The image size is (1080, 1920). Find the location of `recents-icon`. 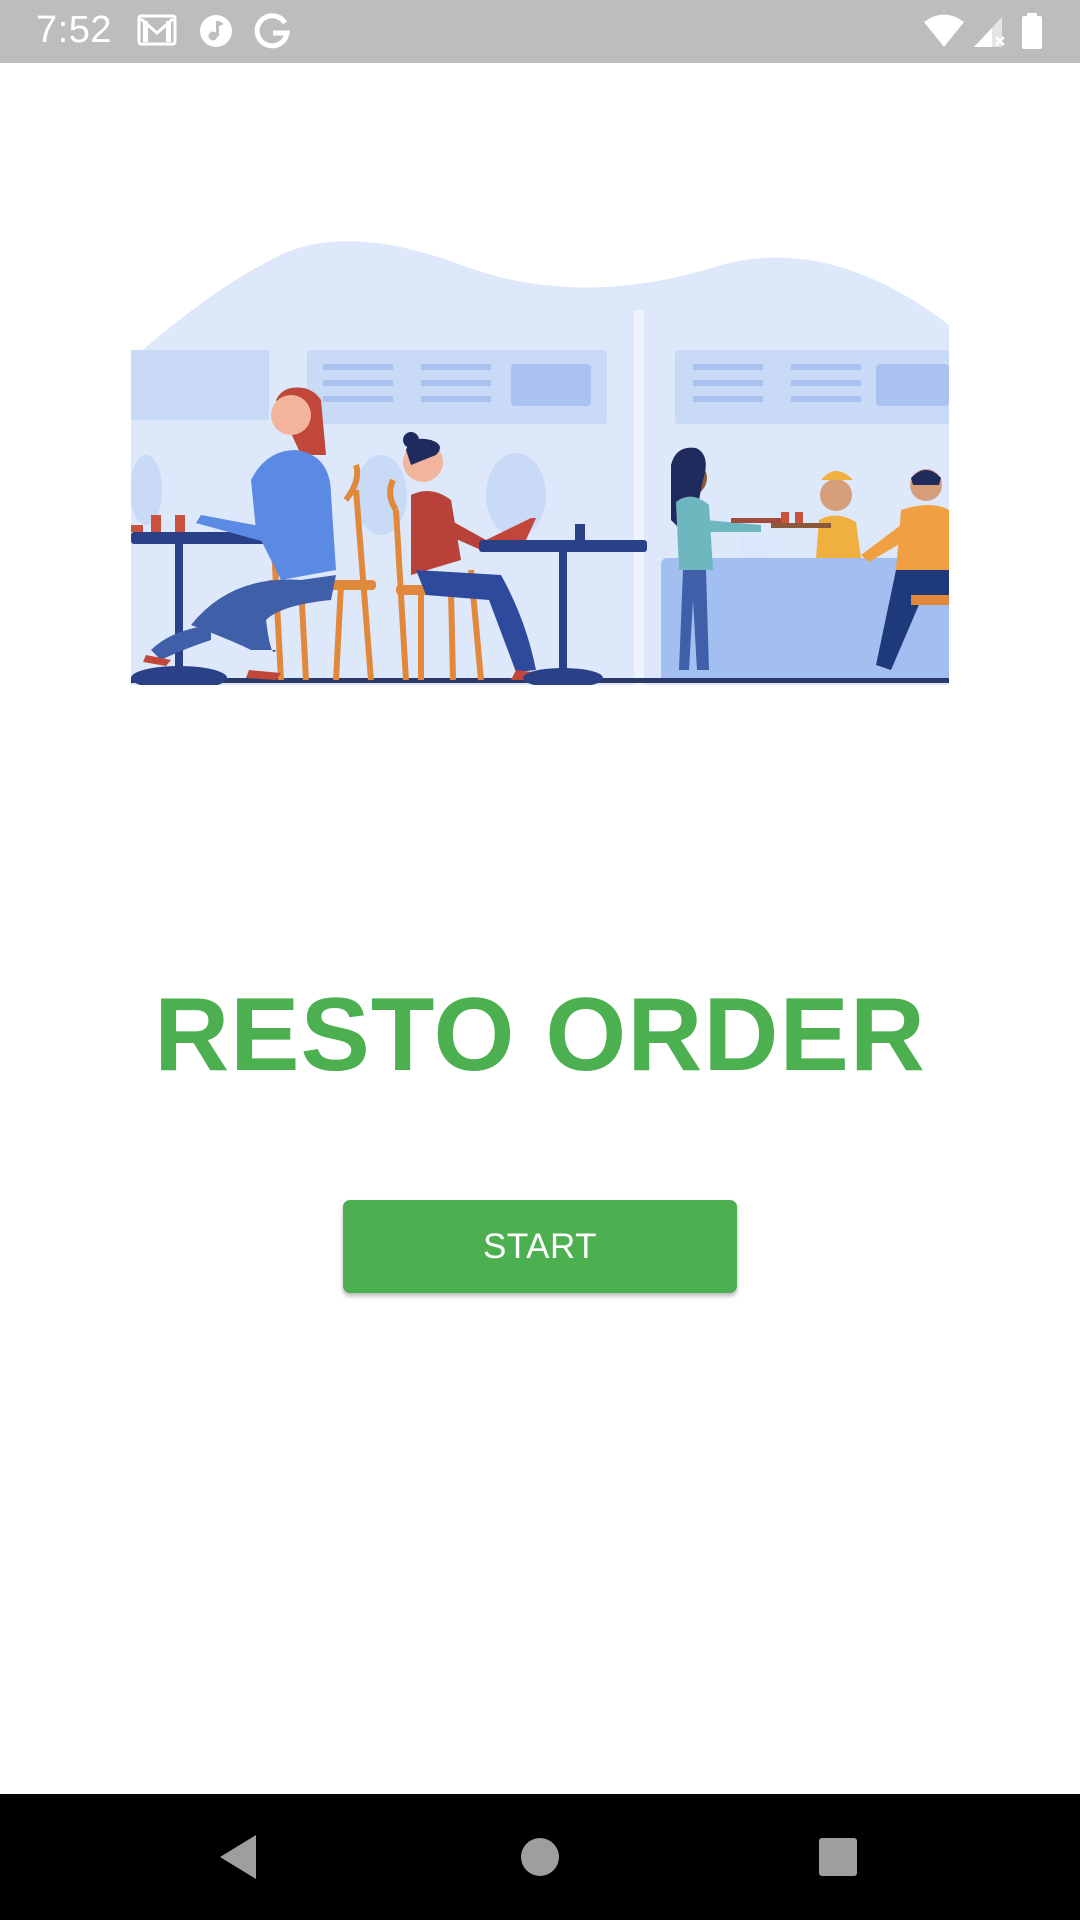

recents-icon is located at coordinates (838, 1857).